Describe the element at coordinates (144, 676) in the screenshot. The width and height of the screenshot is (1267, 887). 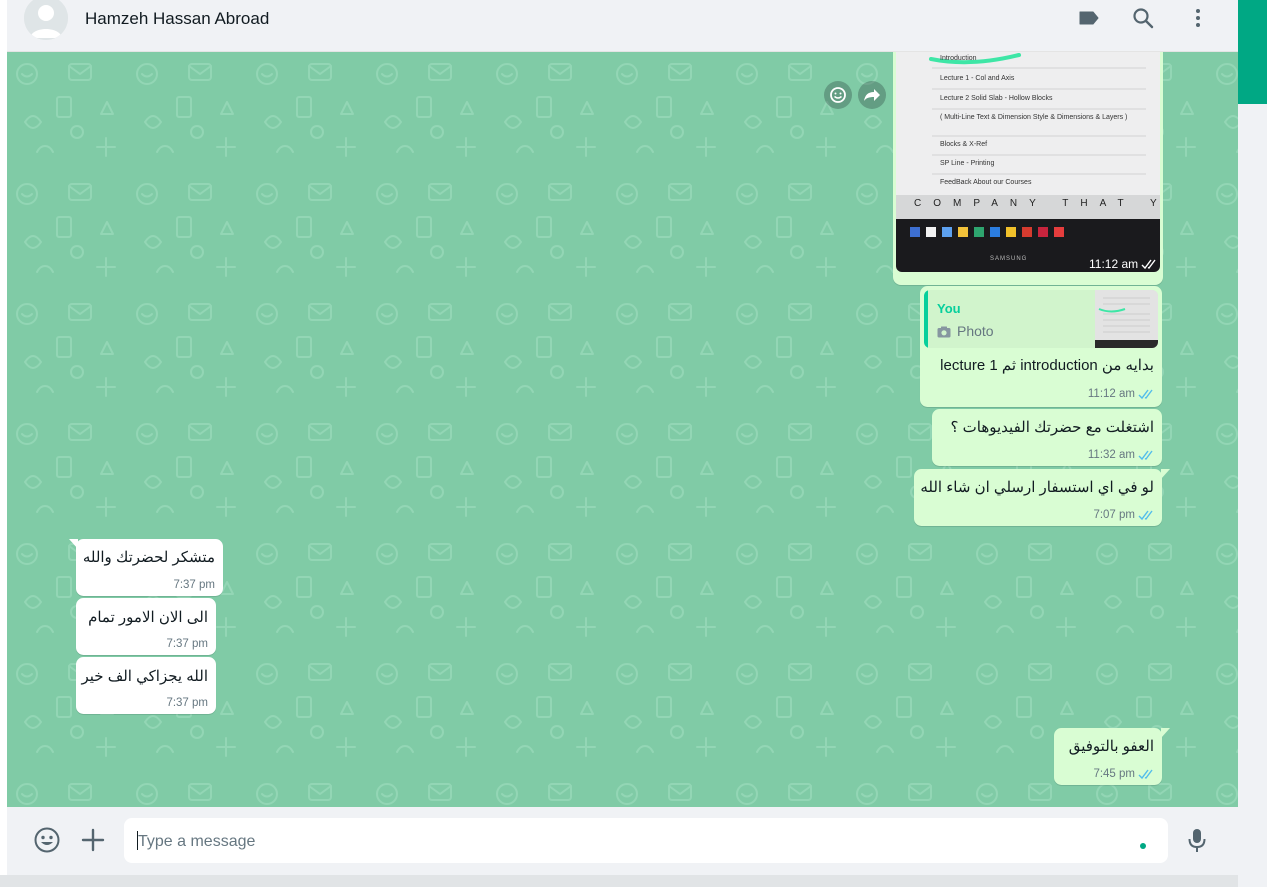
I see `message-text: الله يجزاكي الف خير` at that location.